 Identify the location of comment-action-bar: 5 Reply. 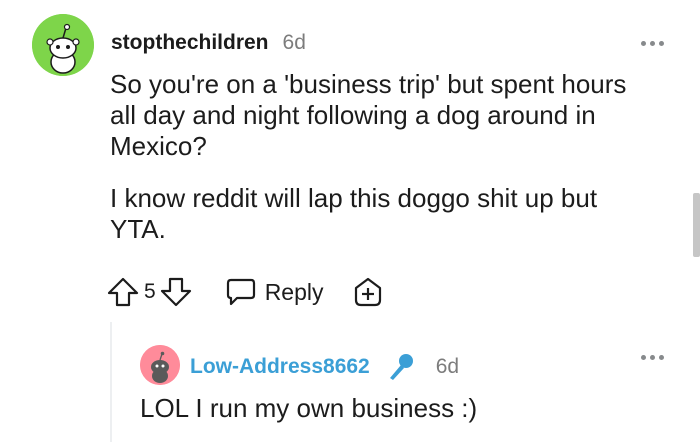
(245, 292).